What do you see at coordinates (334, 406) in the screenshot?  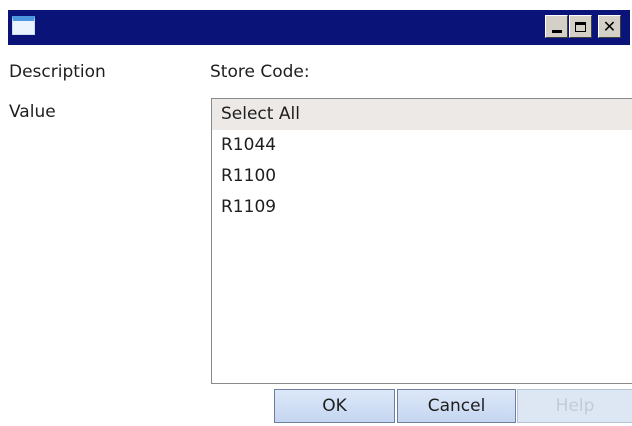 I see `ok-button: OK` at bounding box center [334, 406].